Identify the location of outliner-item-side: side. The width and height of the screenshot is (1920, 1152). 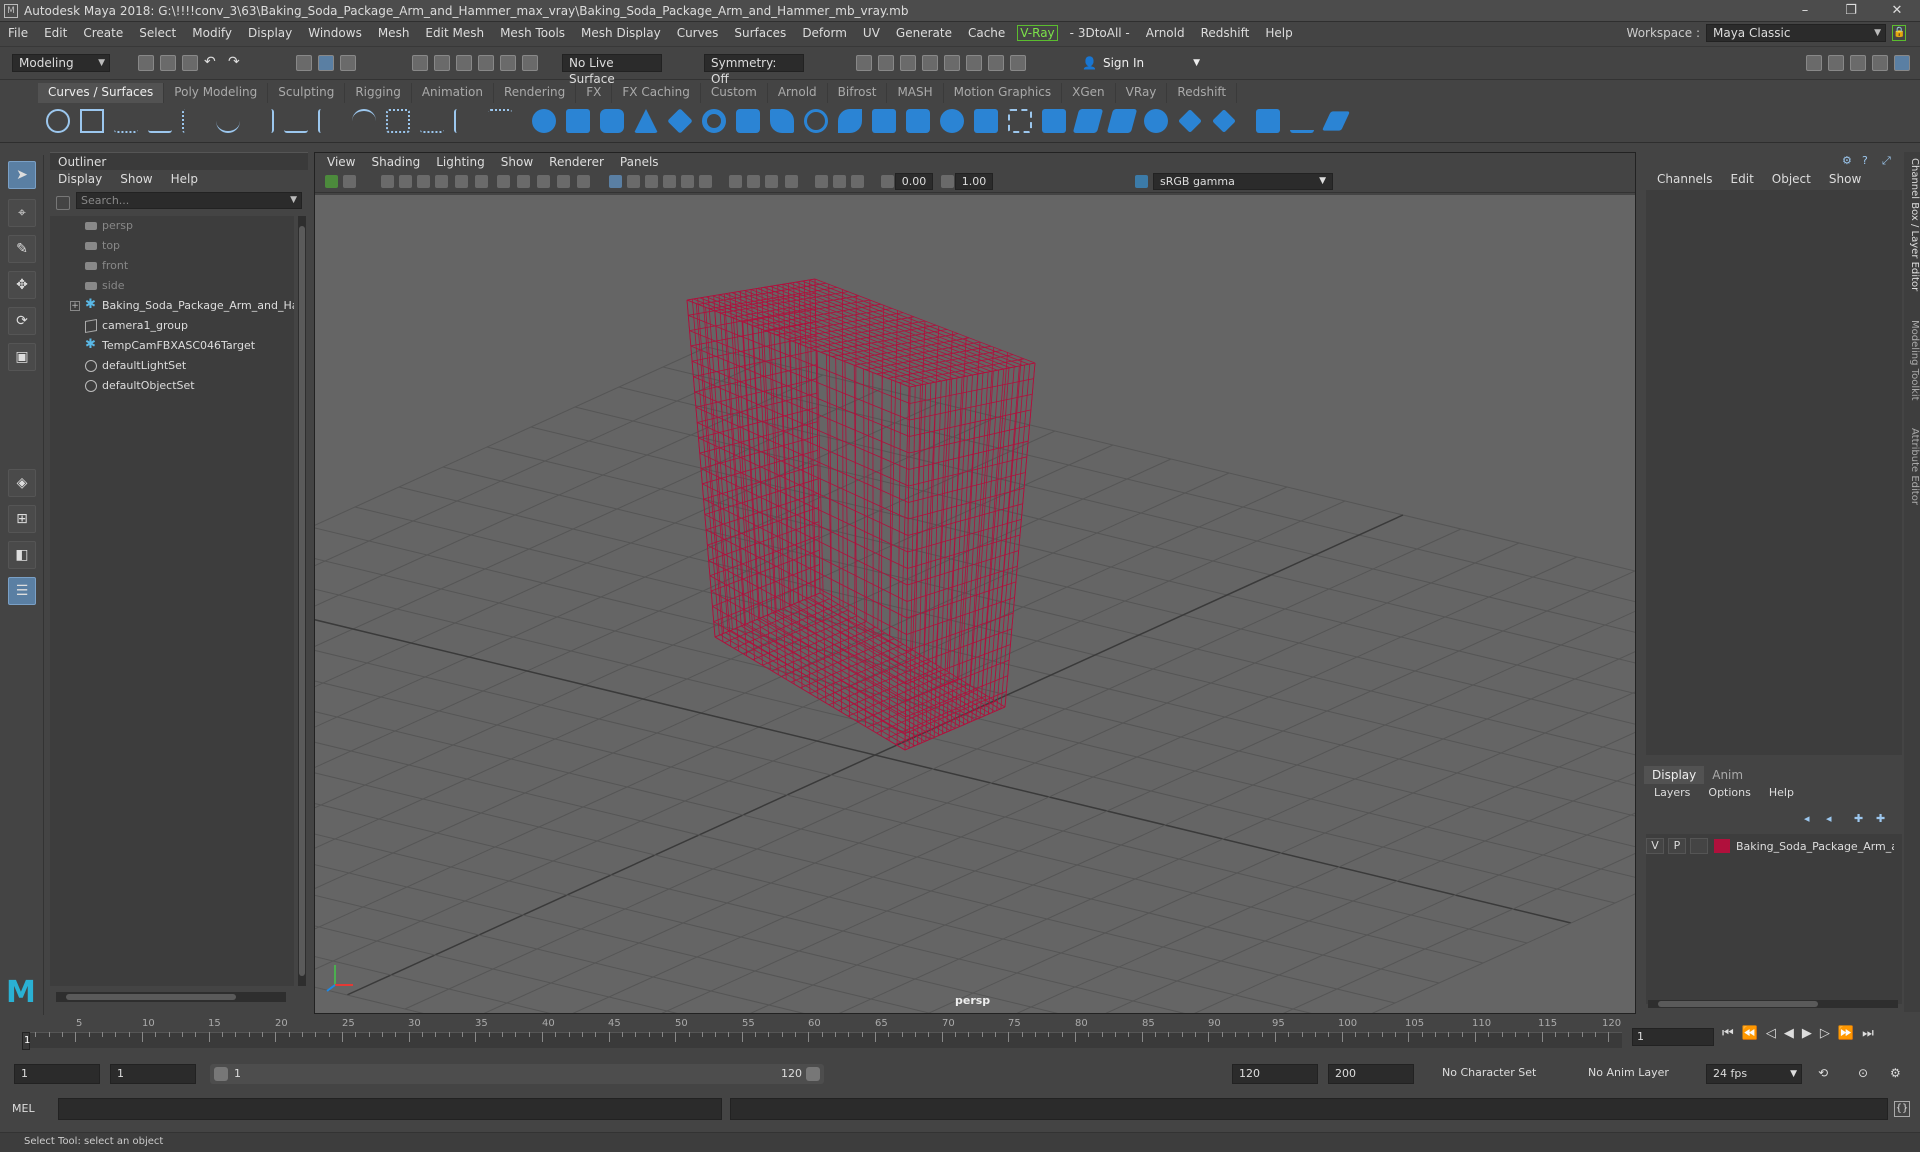
(172, 286).